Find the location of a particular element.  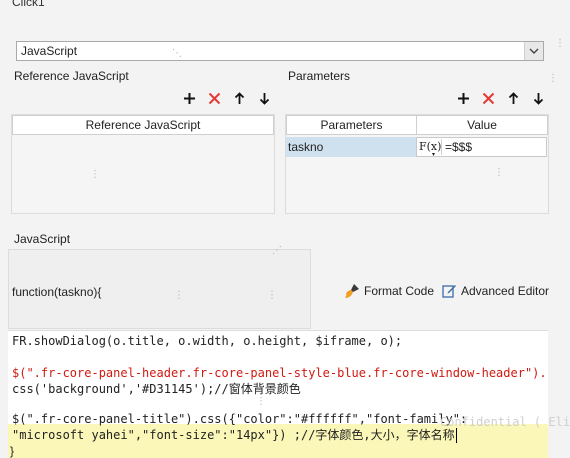

remove-parameter-button is located at coordinates (488, 98).